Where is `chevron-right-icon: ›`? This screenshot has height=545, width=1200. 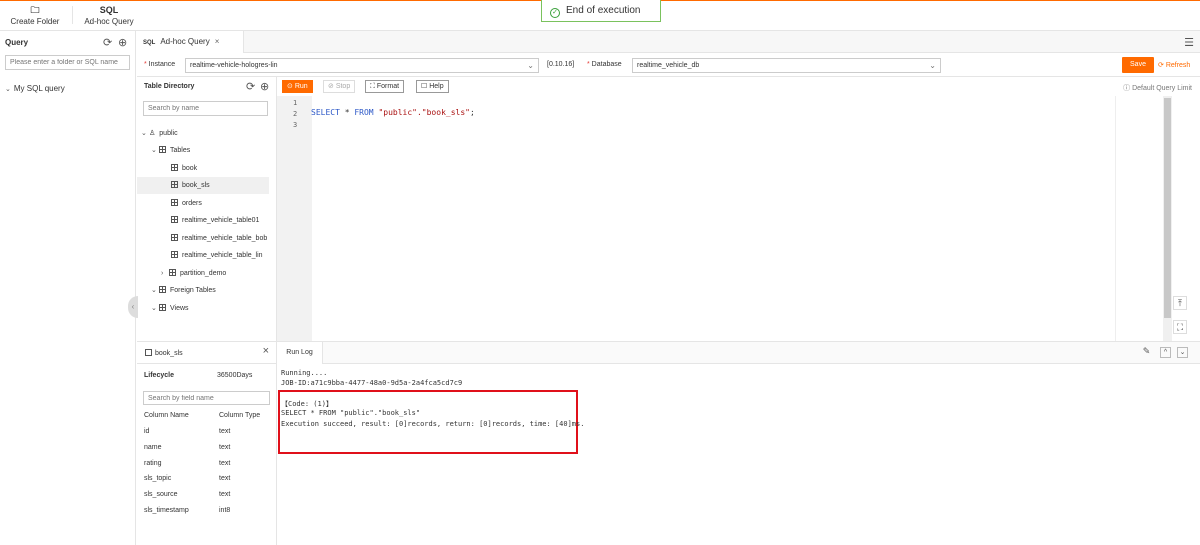 chevron-right-icon: › is located at coordinates (162, 273).